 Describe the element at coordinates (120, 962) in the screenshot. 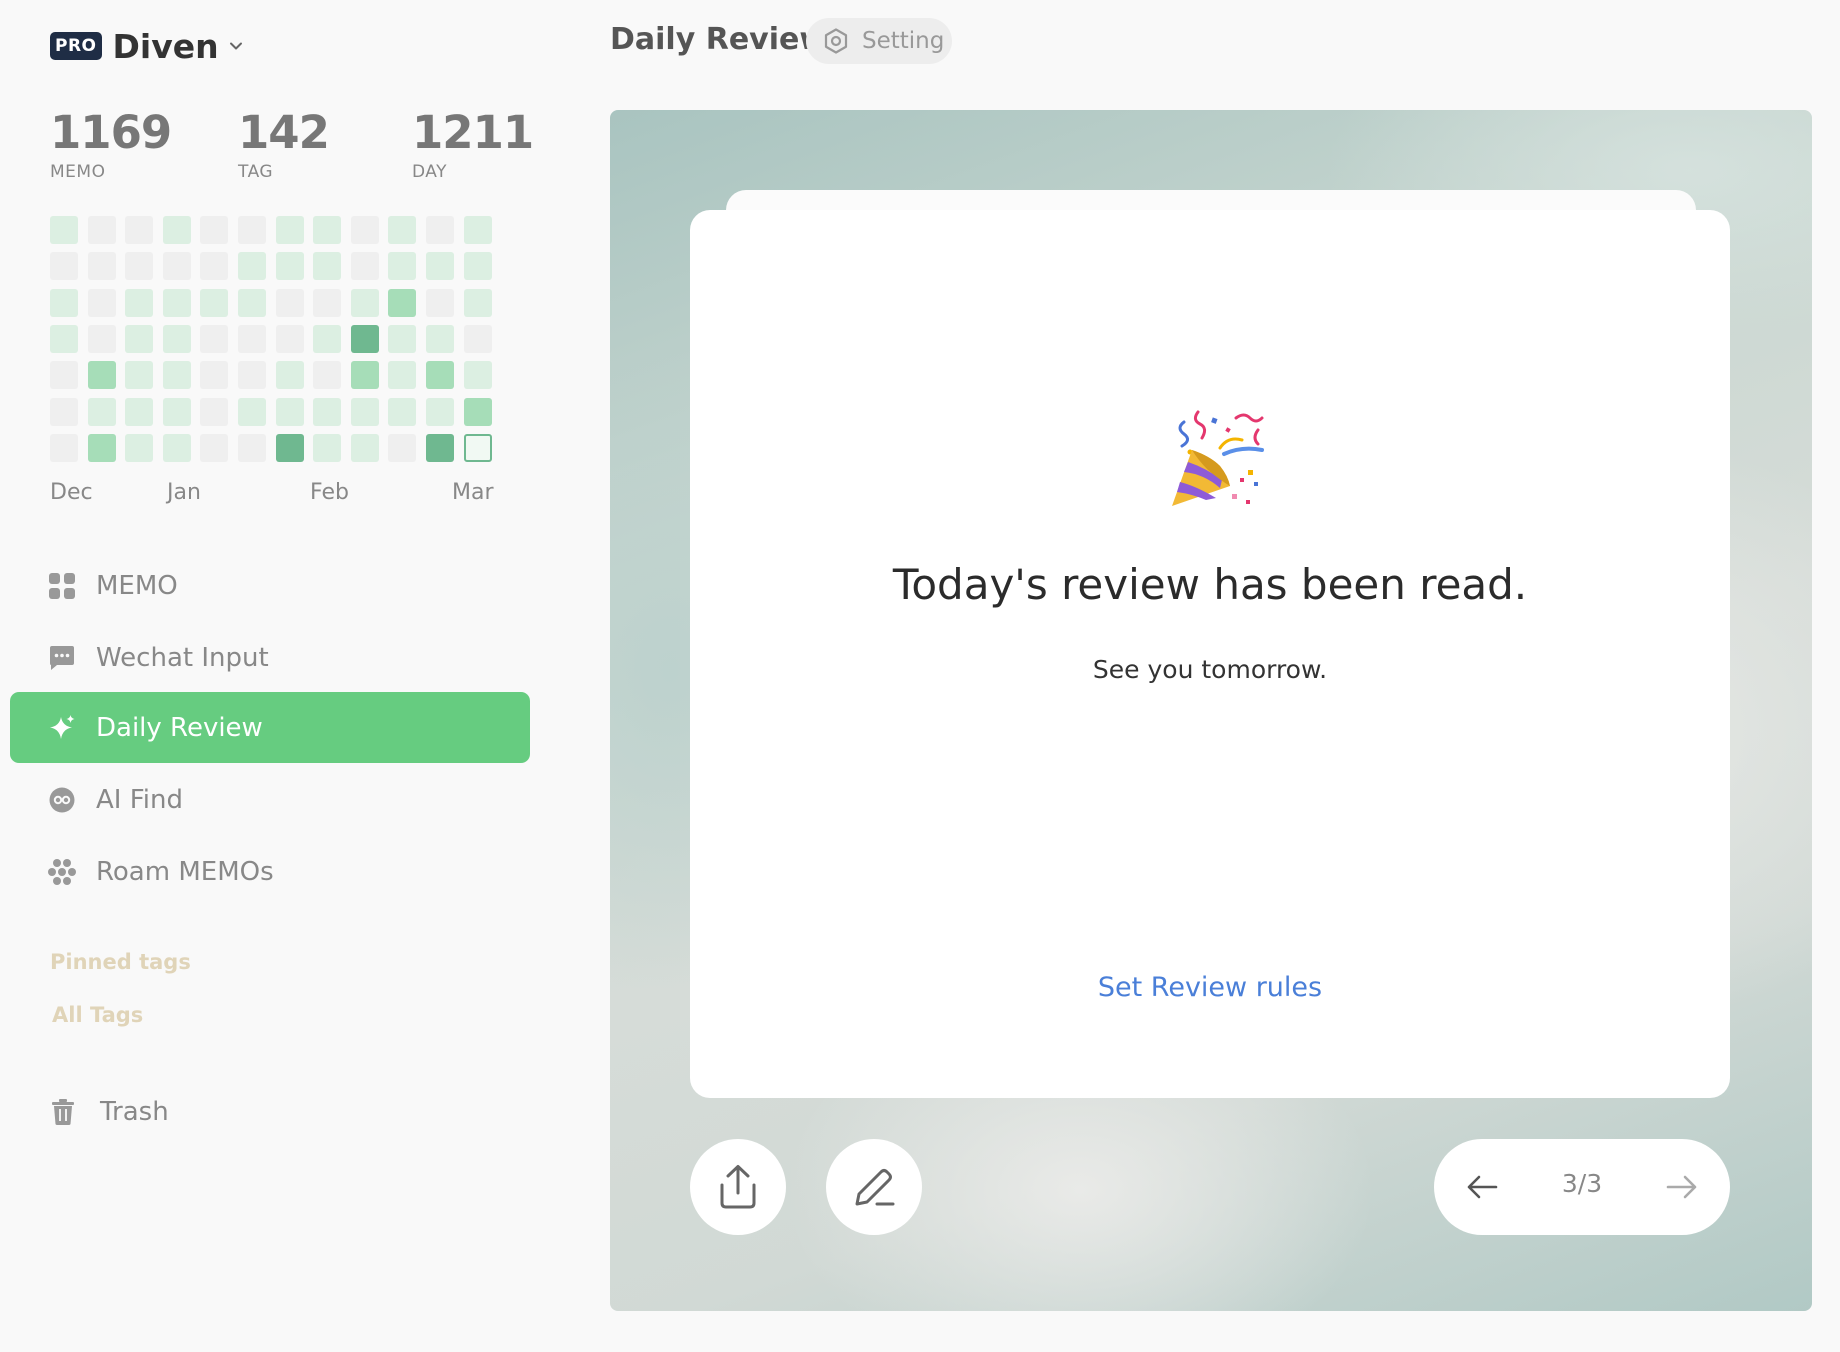

I see `pinned-tags-header: Pinned tags` at that location.